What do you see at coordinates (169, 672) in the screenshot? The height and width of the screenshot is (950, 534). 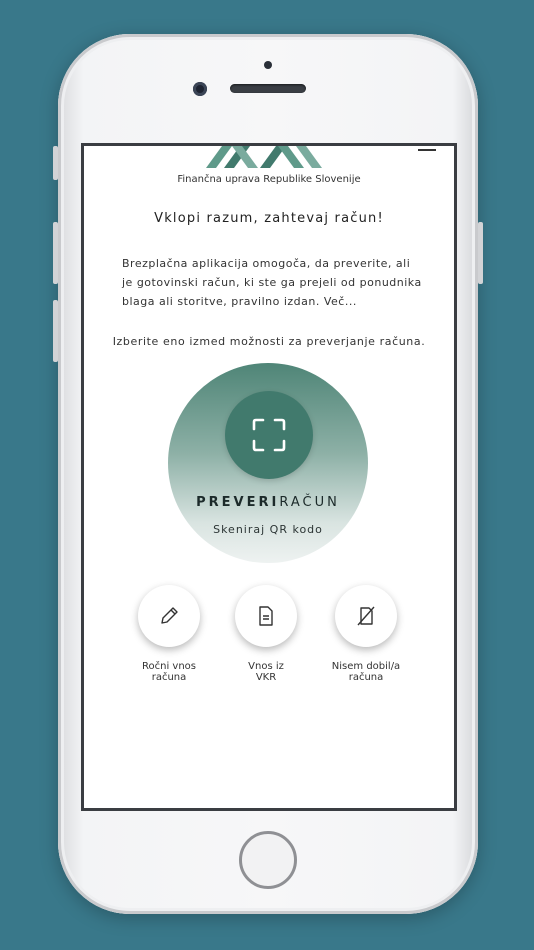 I see `manual-entry-label: Ročni vnos računa` at bounding box center [169, 672].